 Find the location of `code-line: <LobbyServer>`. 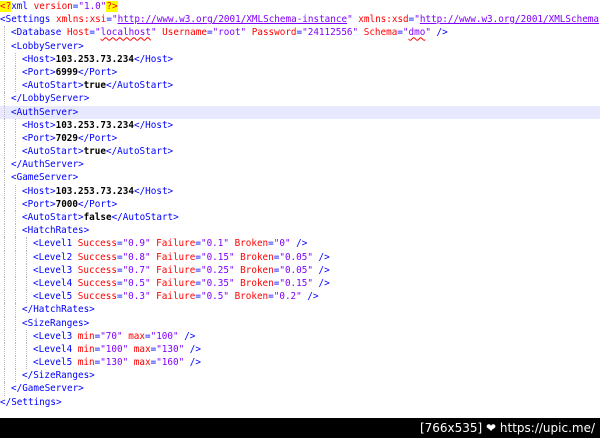

code-line: <LobbyServer> is located at coordinates (300, 46).